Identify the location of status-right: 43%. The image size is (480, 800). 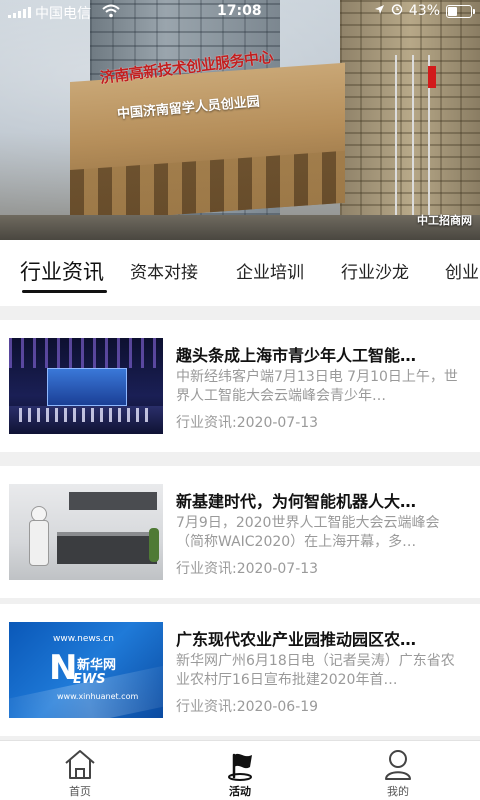
(424, 11).